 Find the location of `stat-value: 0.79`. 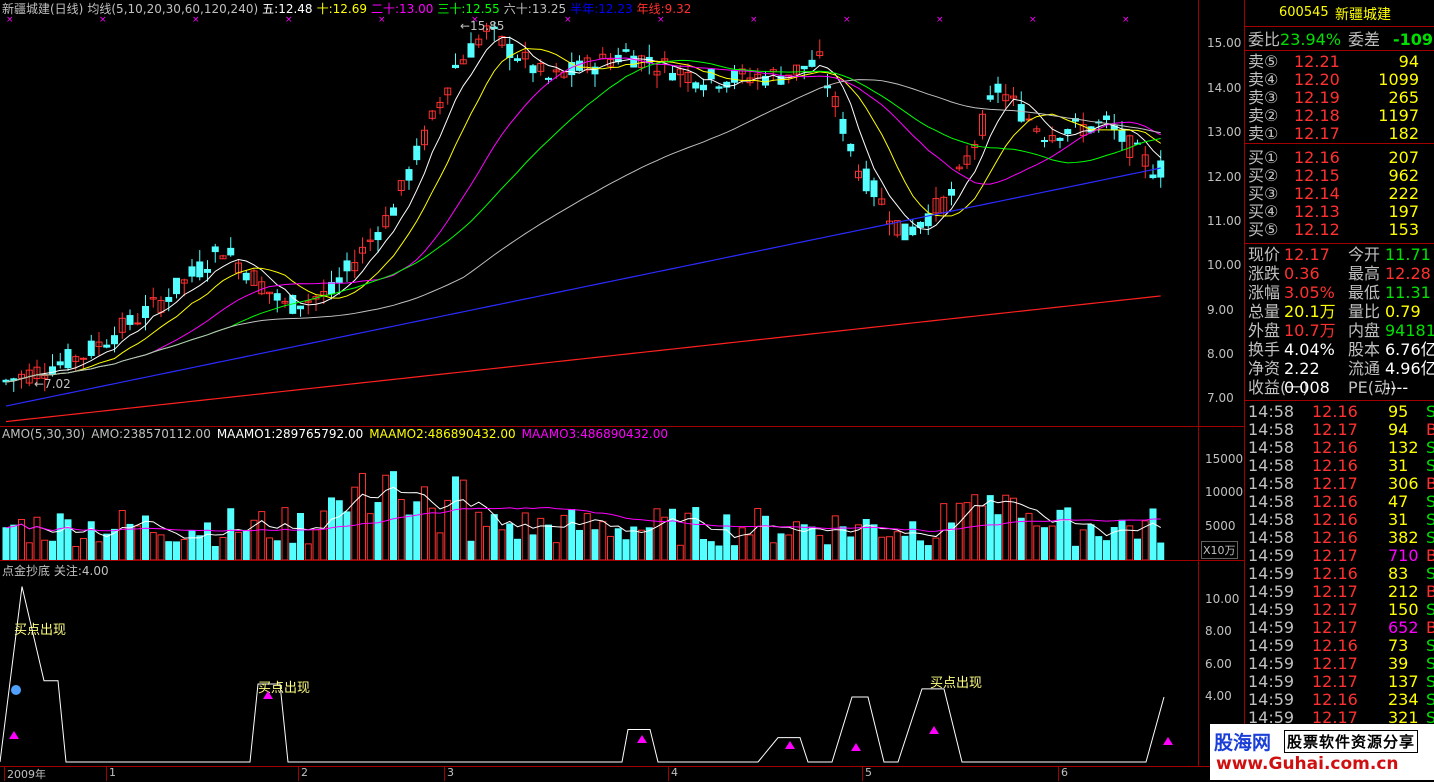

stat-value: 0.79 is located at coordinates (1403, 311).